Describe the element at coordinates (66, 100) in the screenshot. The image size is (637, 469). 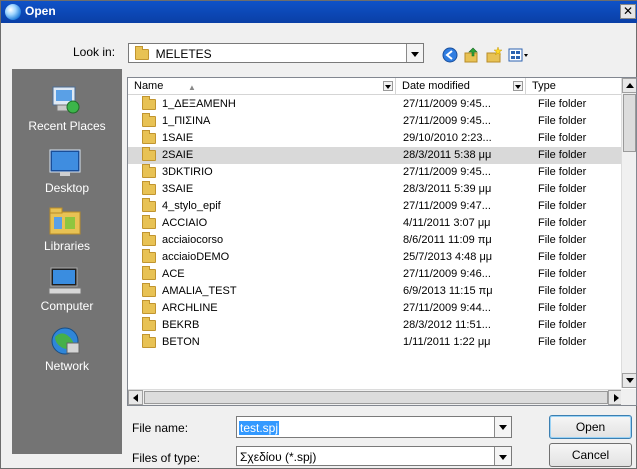
I see `recent-places-icon` at that location.